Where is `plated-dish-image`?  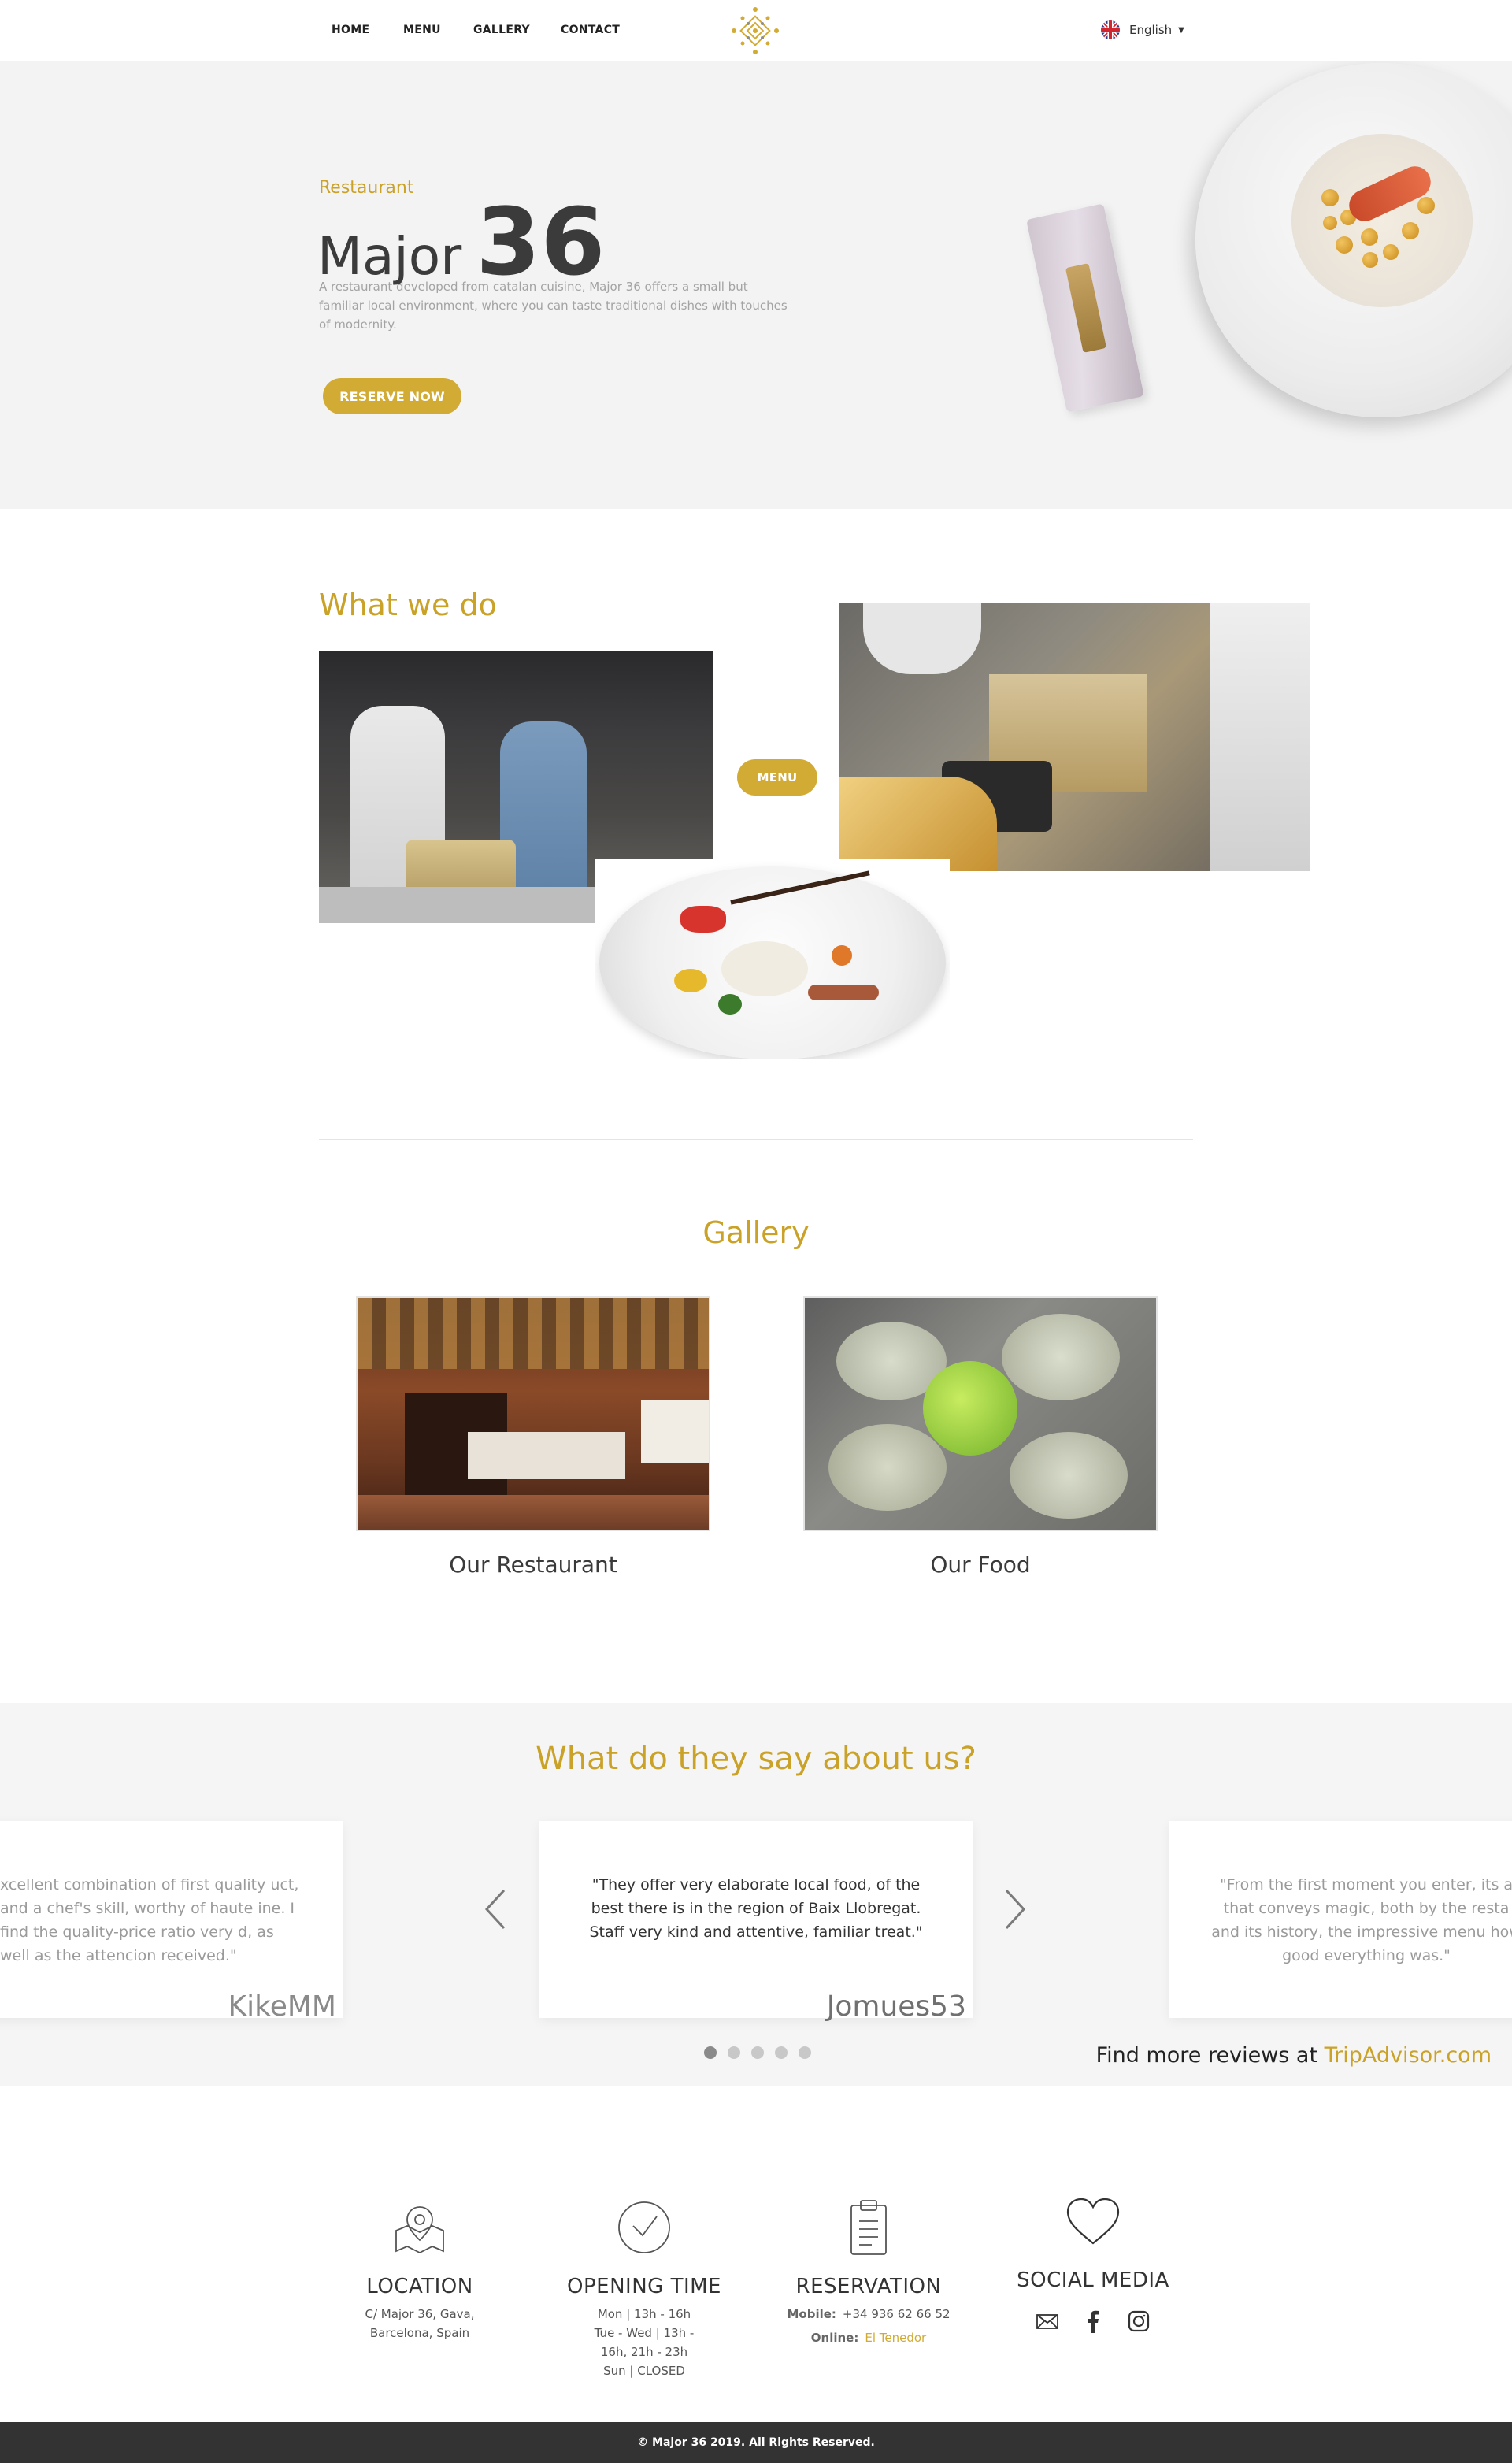 plated-dish-image is located at coordinates (772, 959).